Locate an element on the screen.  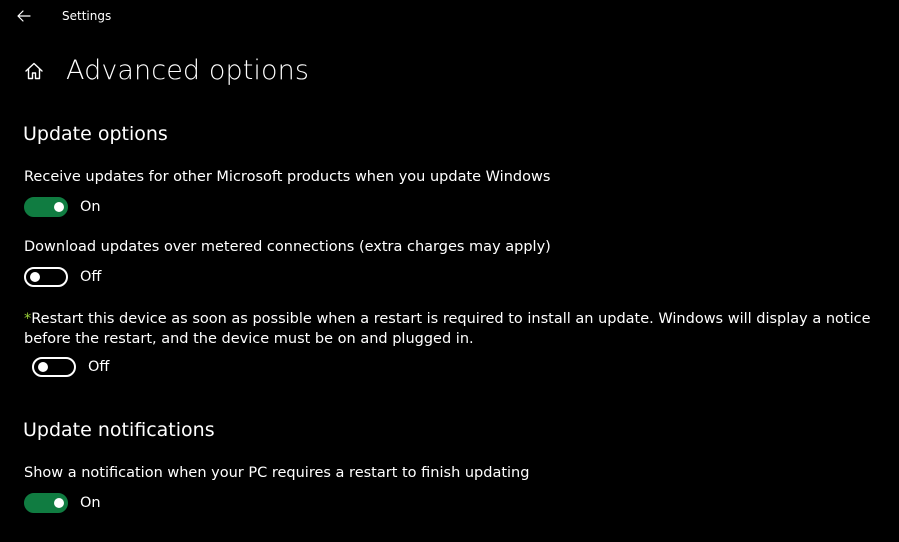
home-button is located at coordinates (34, 73).